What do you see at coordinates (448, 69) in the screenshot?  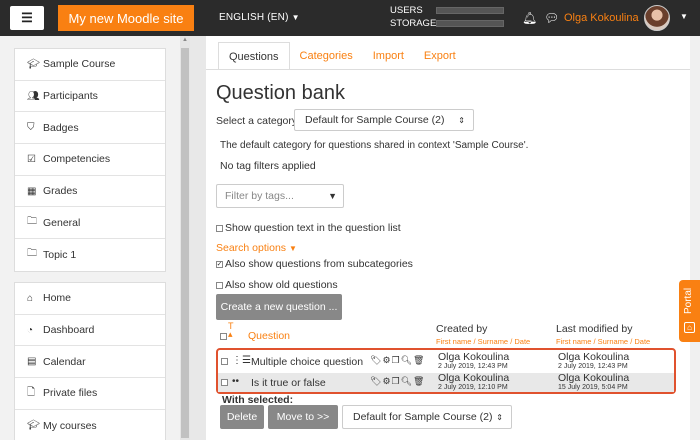 I see `tab-divider` at bounding box center [448, 69].